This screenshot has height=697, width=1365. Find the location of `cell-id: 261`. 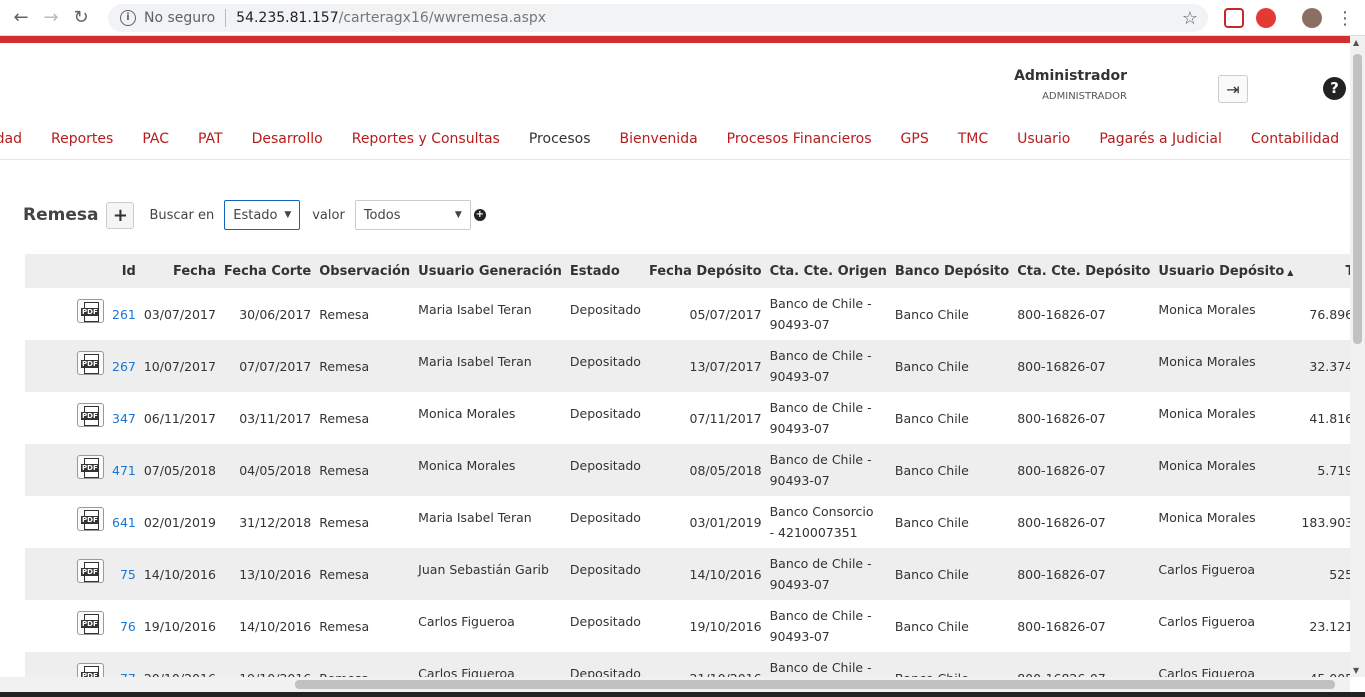

cell-id: 261 is located at coordinates (124, 314).